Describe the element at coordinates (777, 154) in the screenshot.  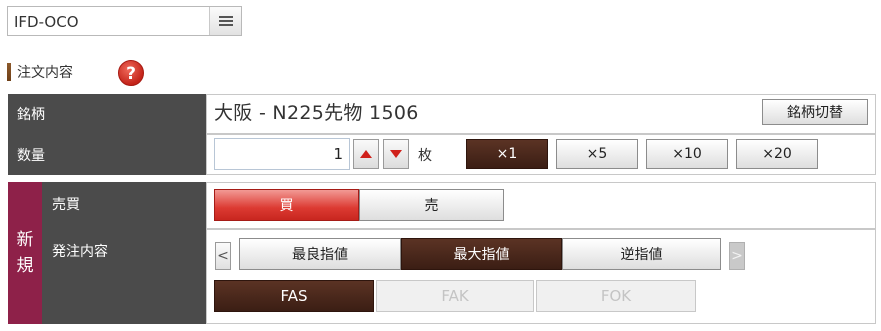
I see `multiplier-x20-button: ×20` at that location.